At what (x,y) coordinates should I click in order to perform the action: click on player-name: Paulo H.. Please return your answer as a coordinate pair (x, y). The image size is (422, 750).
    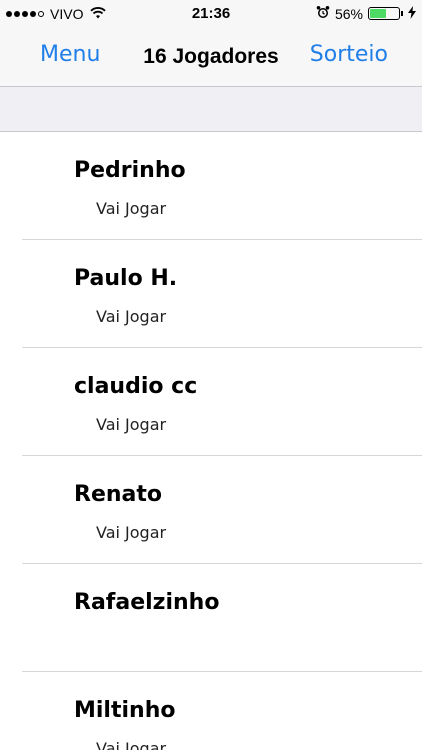
    Looking at the image, I should click on (126, 278).